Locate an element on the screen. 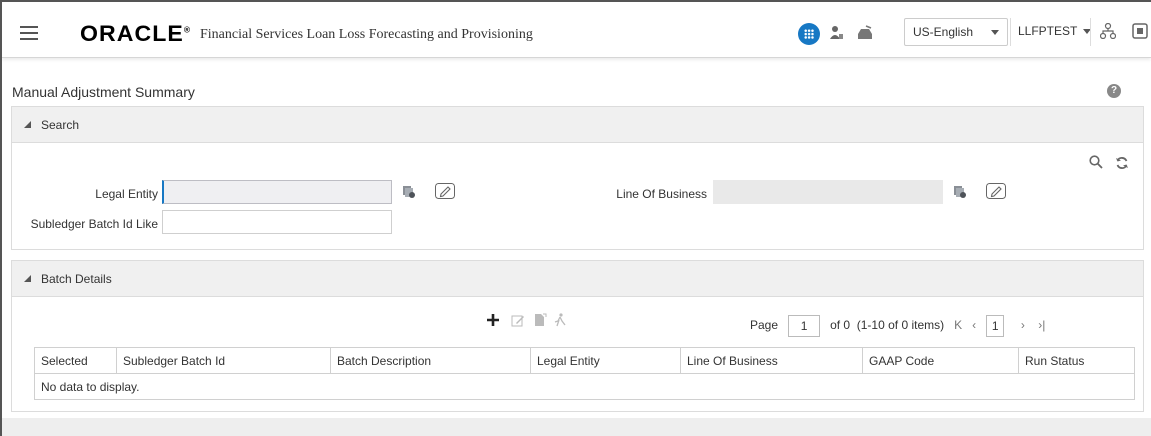  line-of-business-input is located at coordinates (828, 192).